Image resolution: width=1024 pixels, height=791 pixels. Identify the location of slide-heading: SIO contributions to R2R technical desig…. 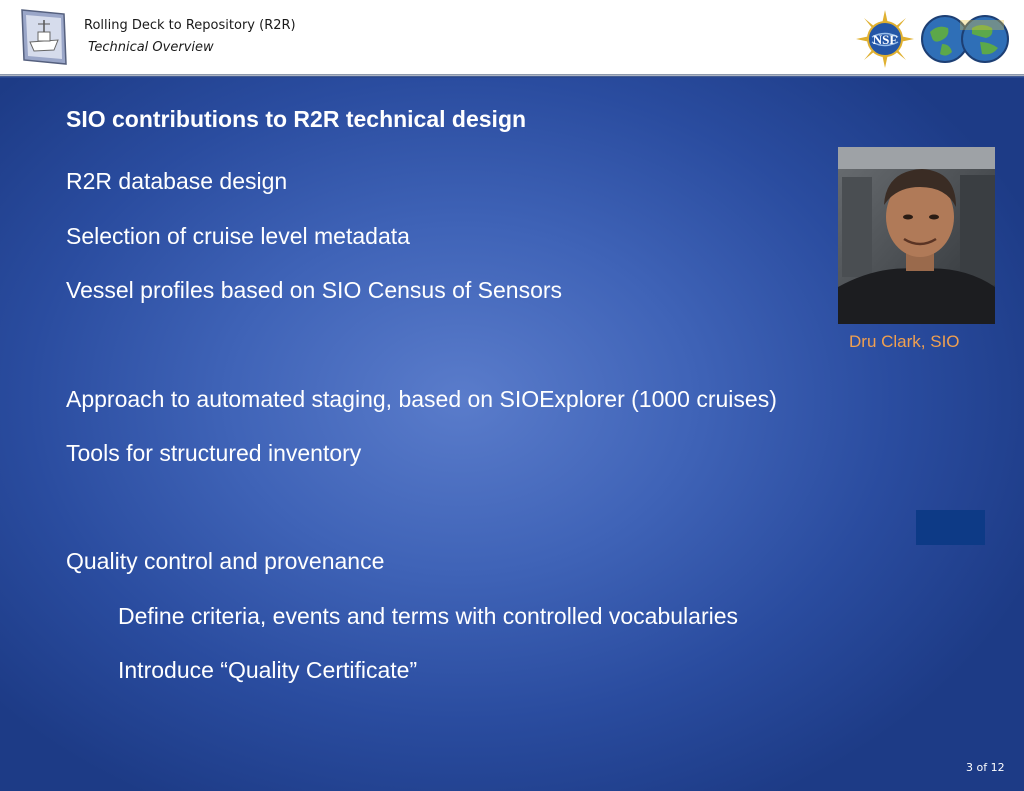
(296, 119).